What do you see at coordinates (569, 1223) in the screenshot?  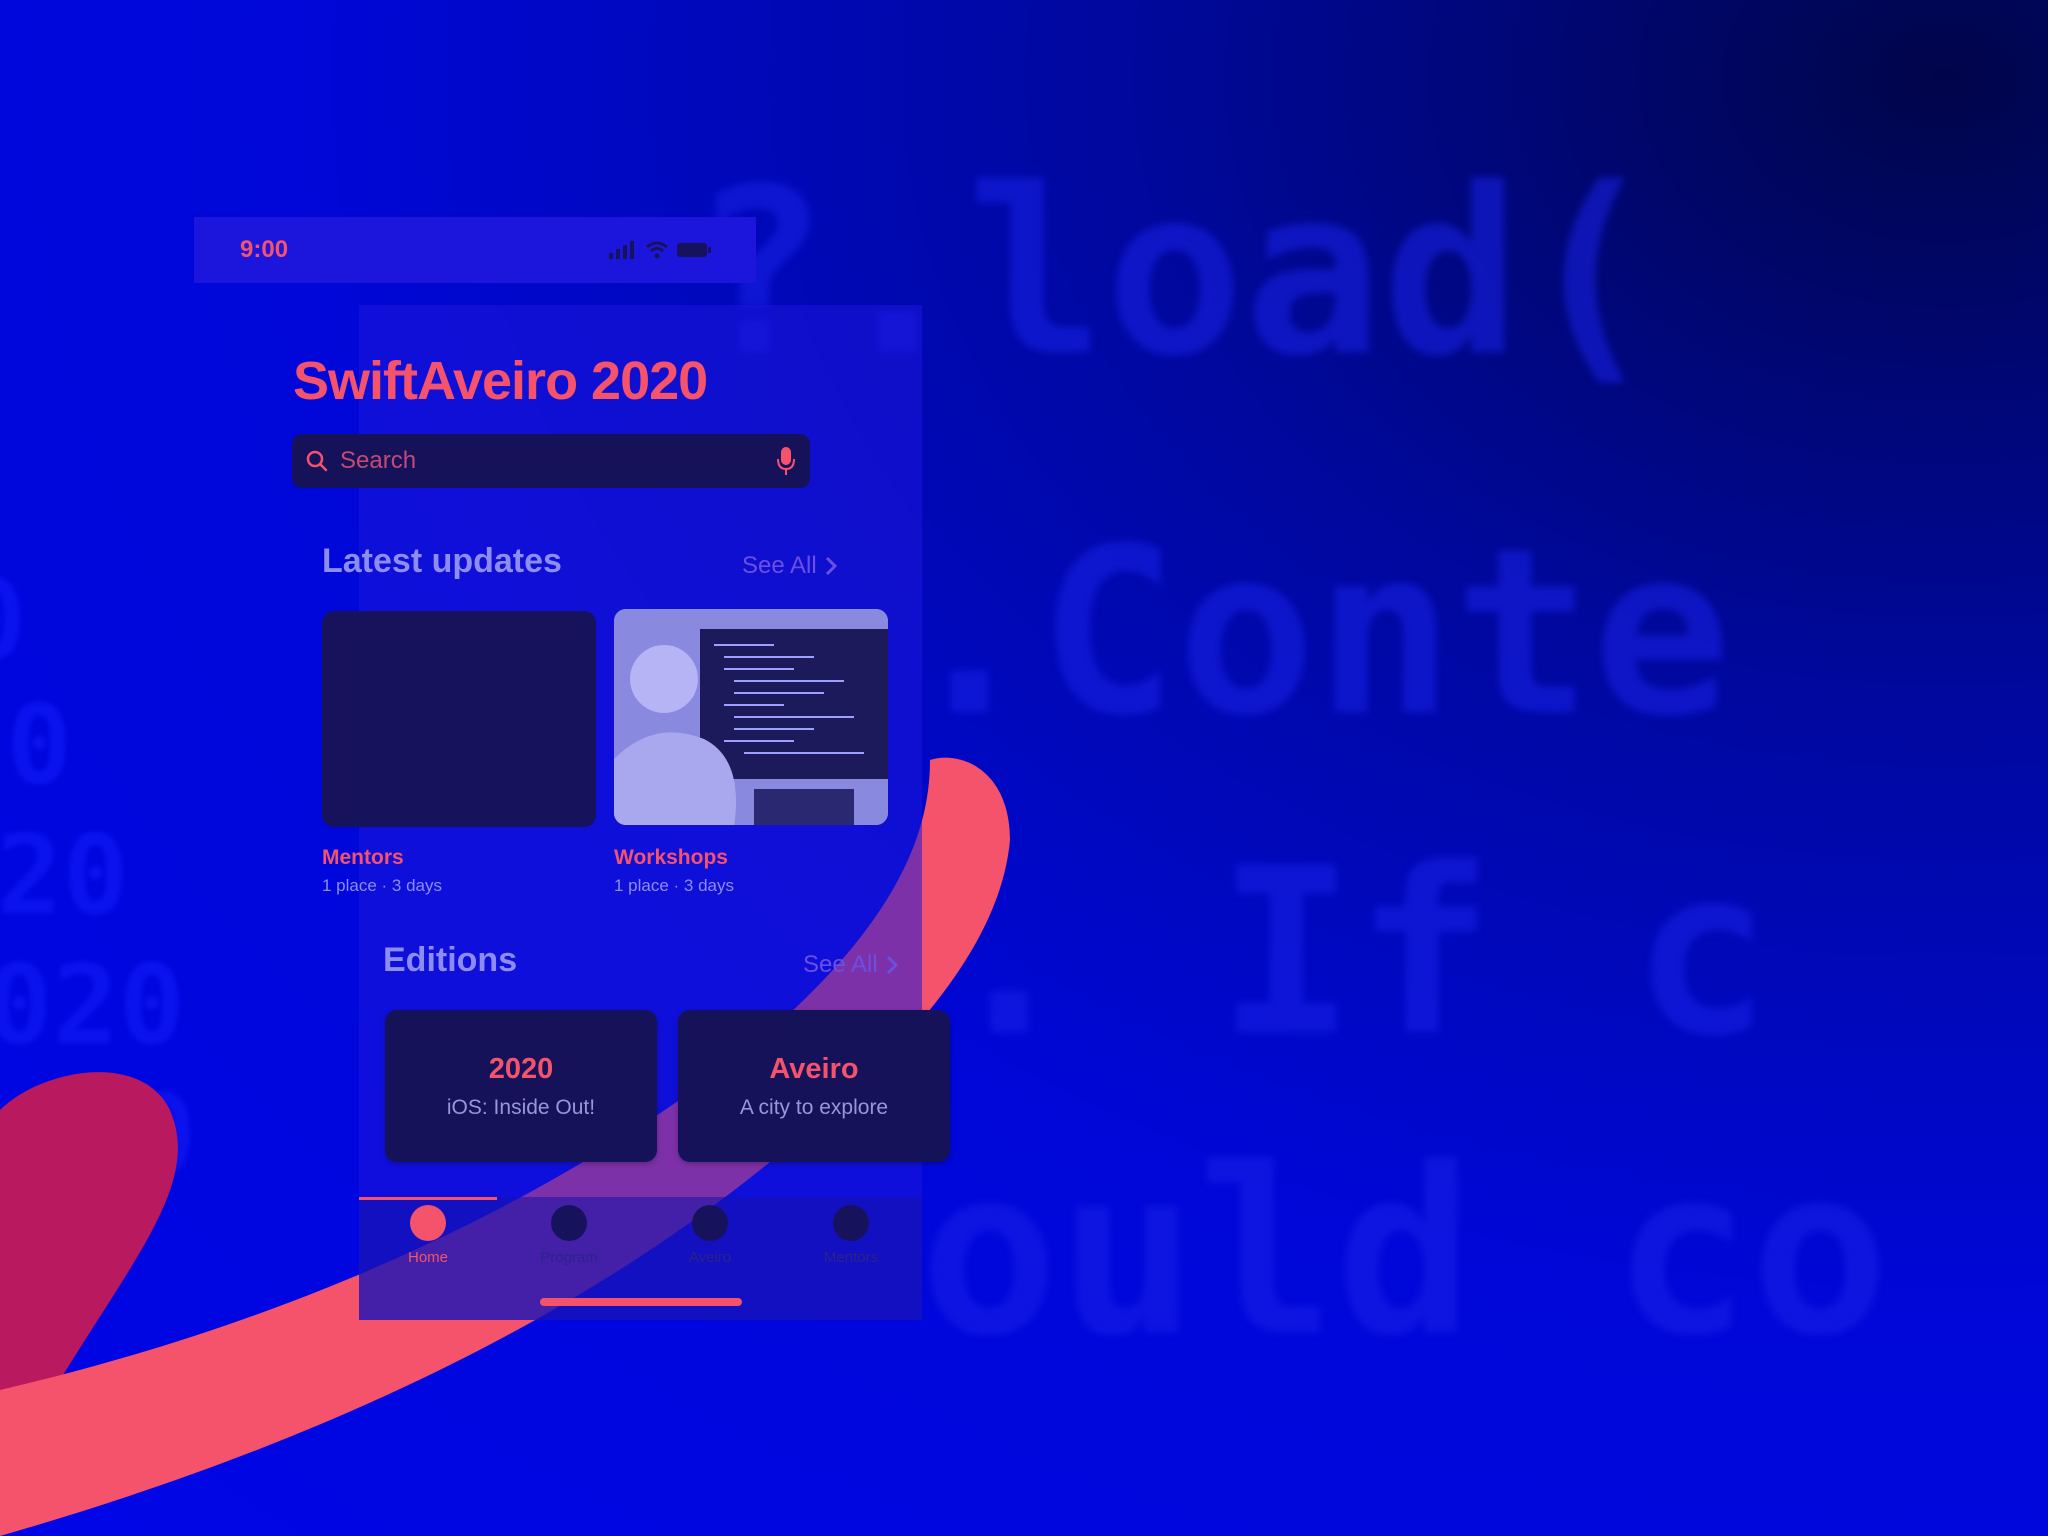 I see `program-icon` at bounding box center [569, 1223].